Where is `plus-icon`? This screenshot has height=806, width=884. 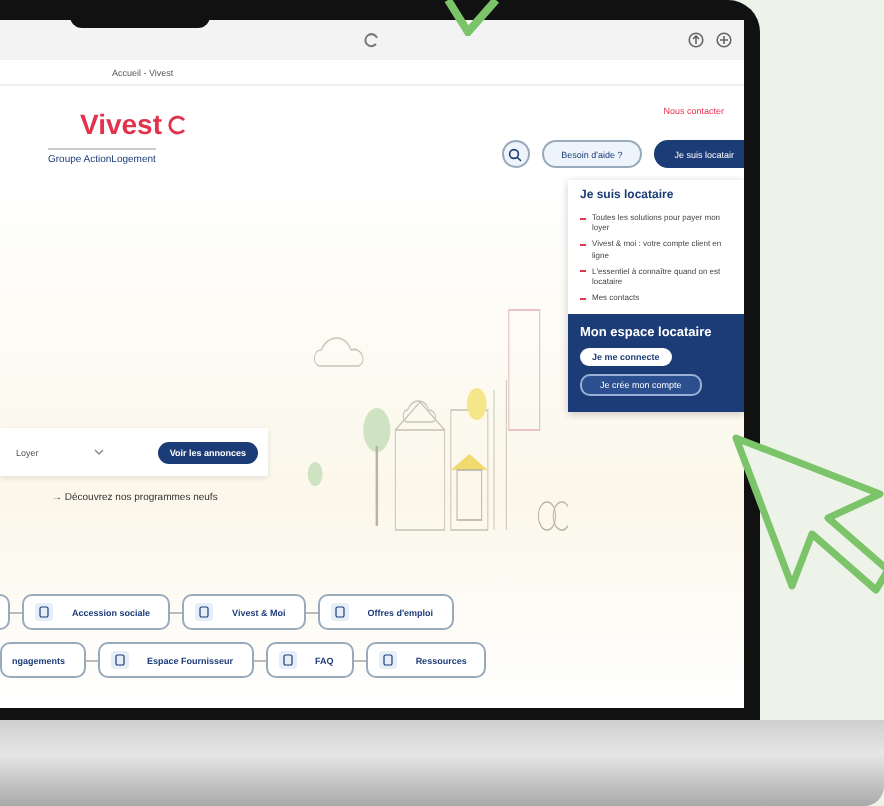
plus-icon is located at coordinates (724, 40).